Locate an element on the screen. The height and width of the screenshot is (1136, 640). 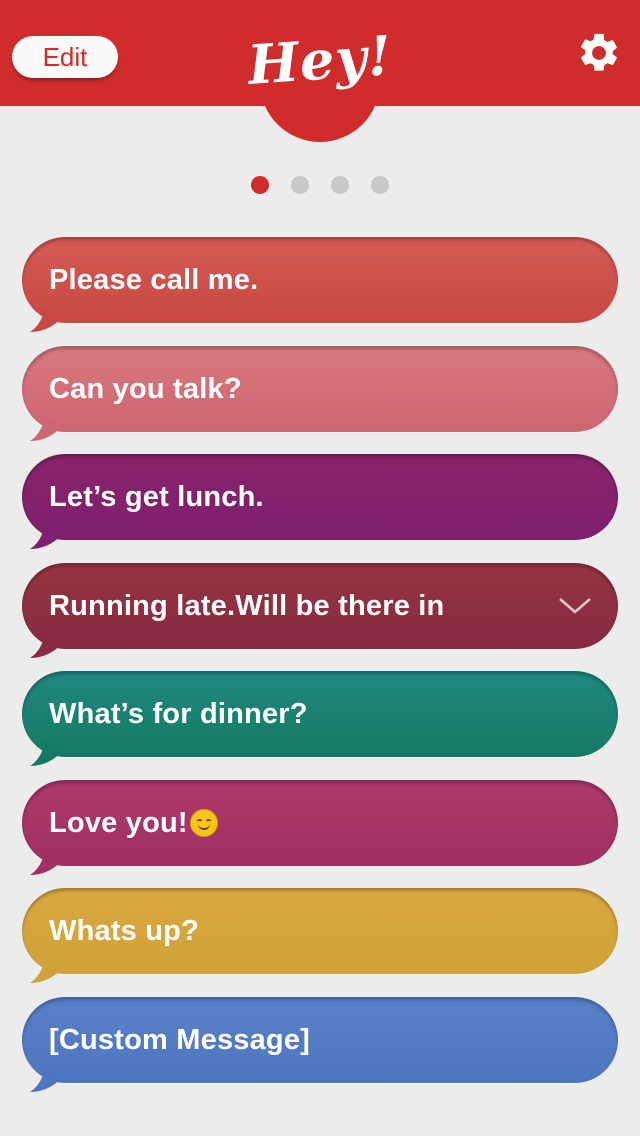
message-text: Can you talk? is located at coordinates (145, 388).